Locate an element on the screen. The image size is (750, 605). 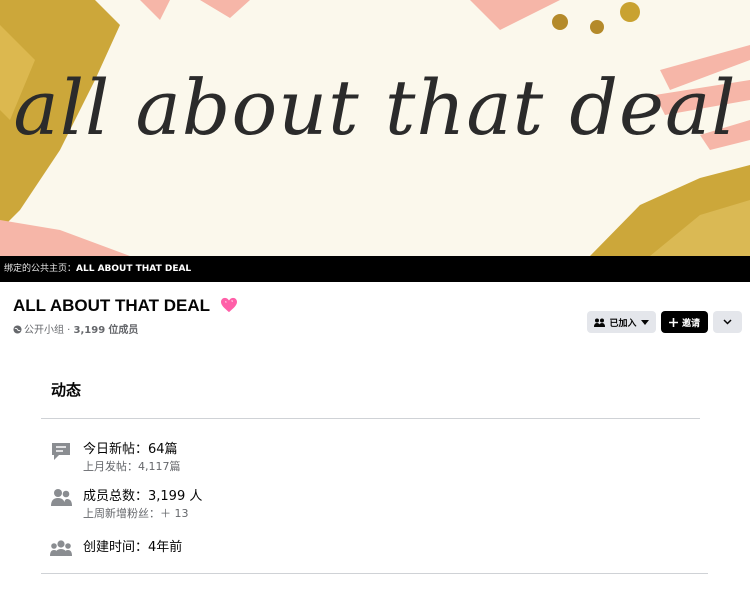
activity-divider-bottom is located at coordinates (374, 573).